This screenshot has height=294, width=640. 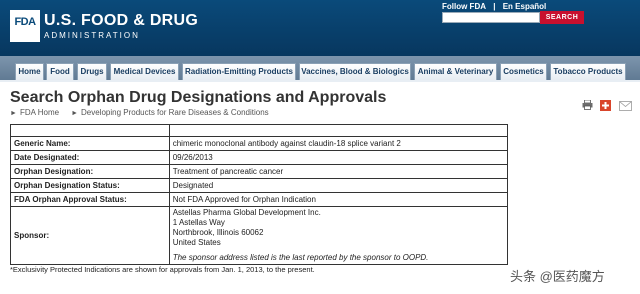 What do you see at coordinates (92, 35) in the screenshot?
I see `agency-subtitle: ADMINISTRATION` at bounding box center [92, 35].